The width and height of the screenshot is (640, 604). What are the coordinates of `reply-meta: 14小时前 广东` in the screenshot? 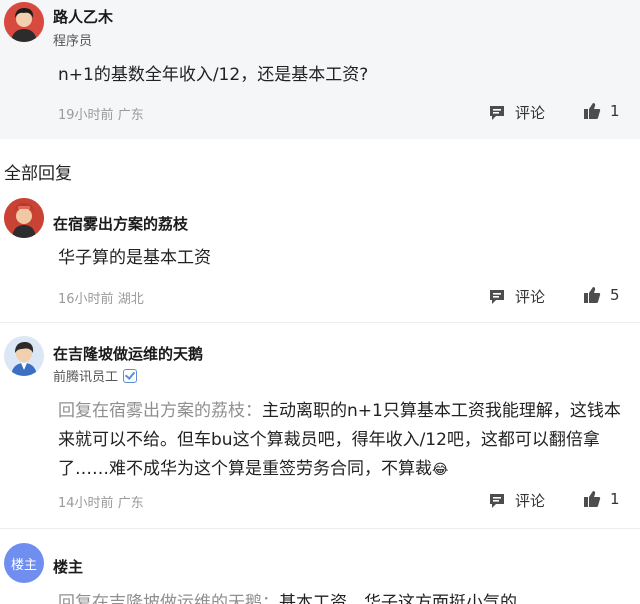 It's located at (101, 501).